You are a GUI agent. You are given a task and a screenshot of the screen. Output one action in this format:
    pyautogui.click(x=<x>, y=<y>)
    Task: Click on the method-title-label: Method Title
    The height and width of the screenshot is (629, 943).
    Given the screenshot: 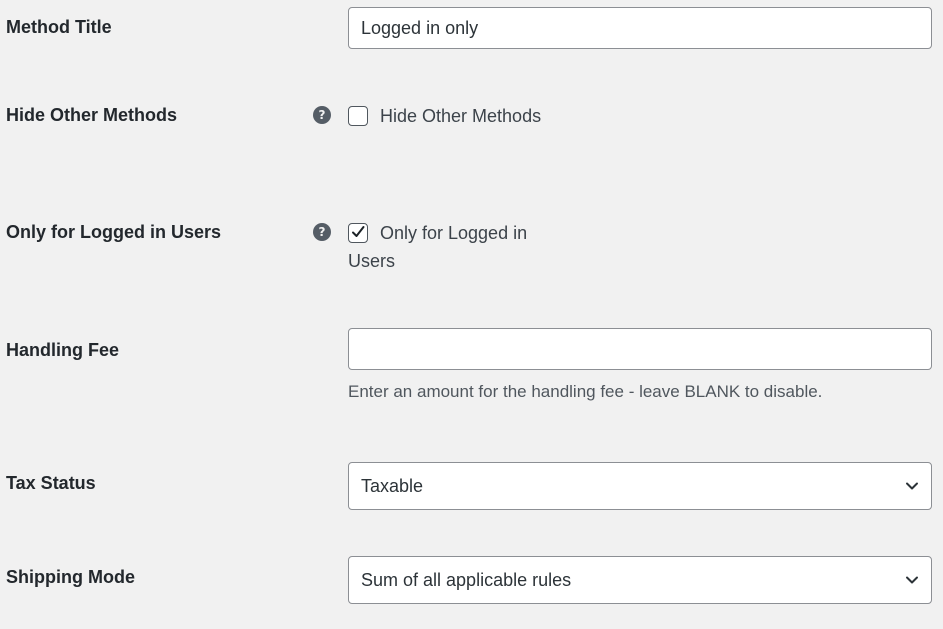 What is the action you would take?
    pyautogui.click(x=59, y=27)
    